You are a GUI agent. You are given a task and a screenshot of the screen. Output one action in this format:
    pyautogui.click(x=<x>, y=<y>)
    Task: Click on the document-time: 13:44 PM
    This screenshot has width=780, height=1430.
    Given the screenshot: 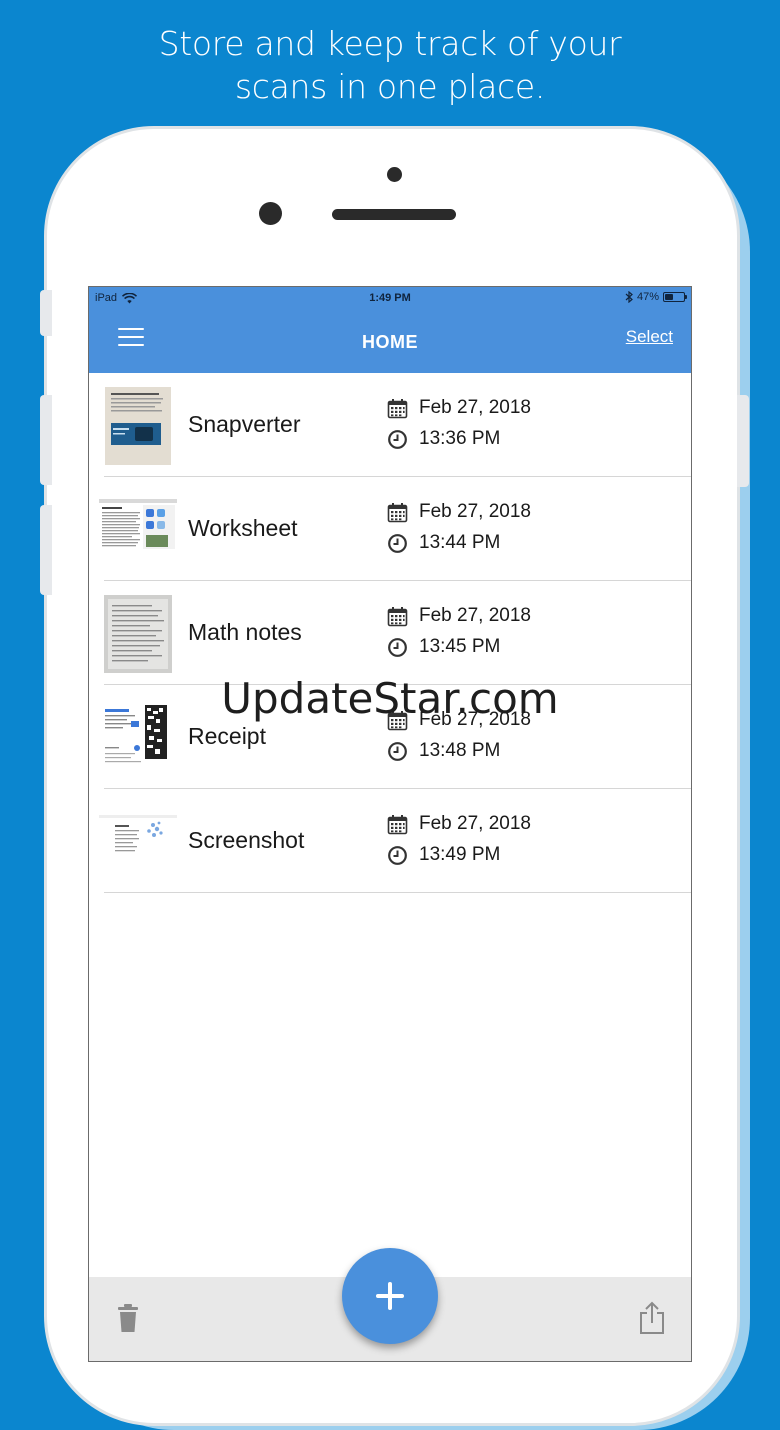 What is the action you would take?
    pyautogui.click(x=443, y=543)
    